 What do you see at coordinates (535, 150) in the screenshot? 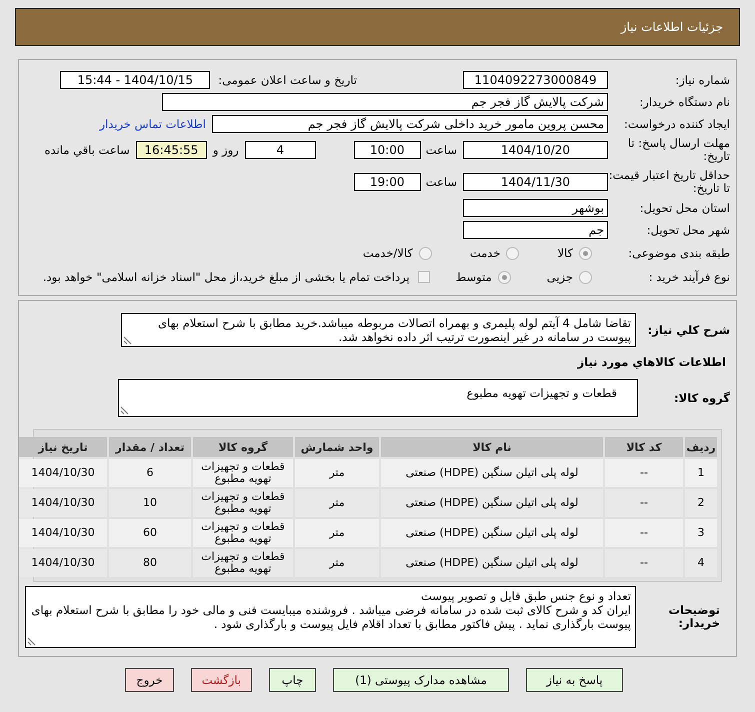
I see `text-field: 1404/10/20` at bounding box center [535, 150].